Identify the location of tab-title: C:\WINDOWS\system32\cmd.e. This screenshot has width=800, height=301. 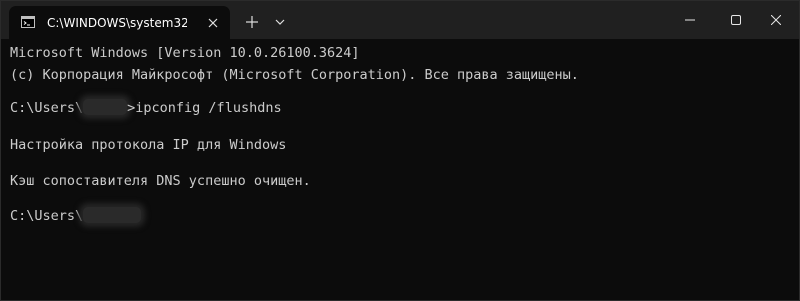
(117, 23).